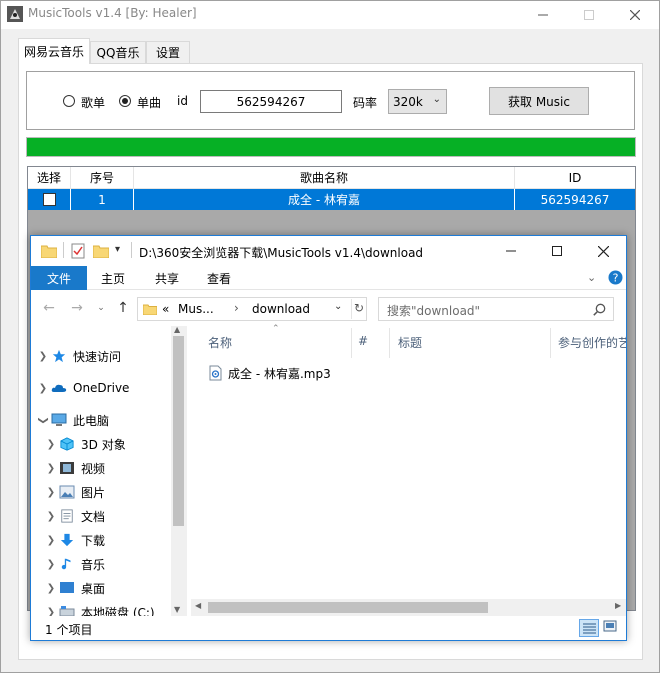 The height and width of the screenshot is (673, 660). What do you see at coordinates (63, 250) in the screenshot?
I see `separator` at bounding box center [63, 250].